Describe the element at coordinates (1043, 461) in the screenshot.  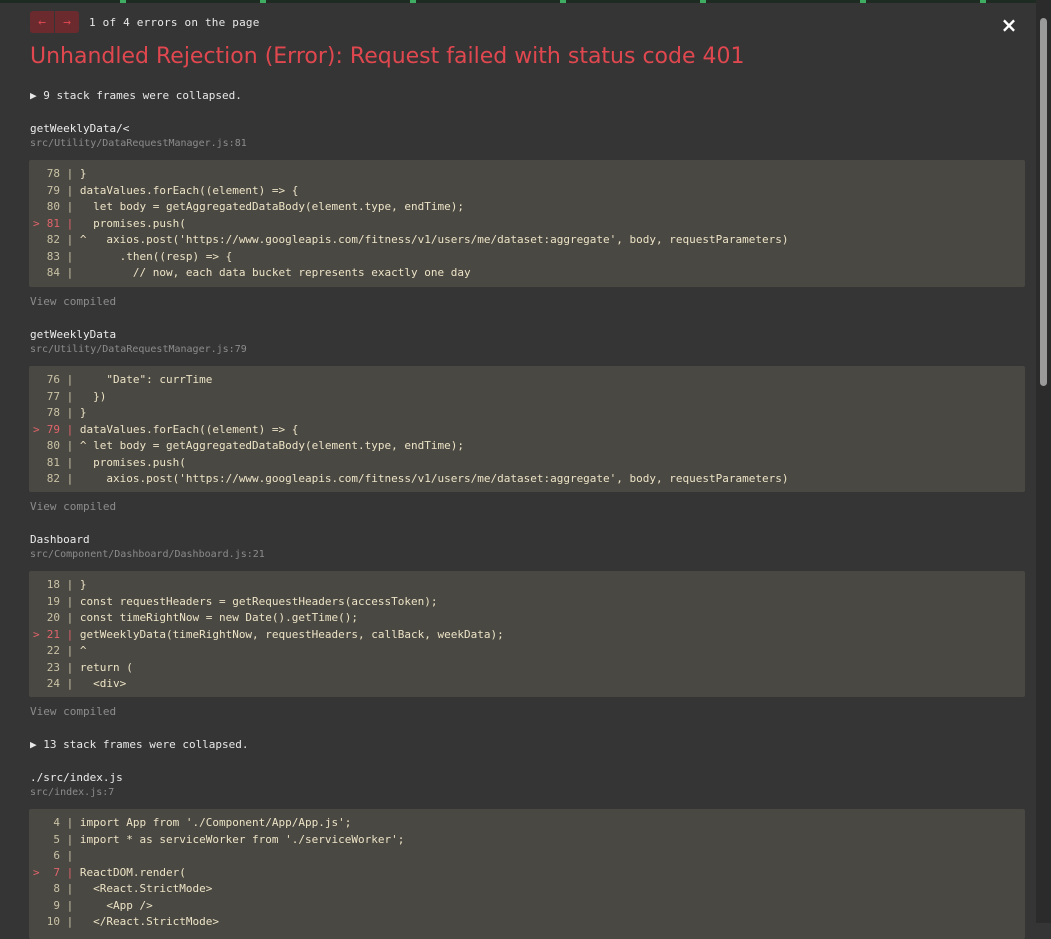
I see `scrollbar` at that location.